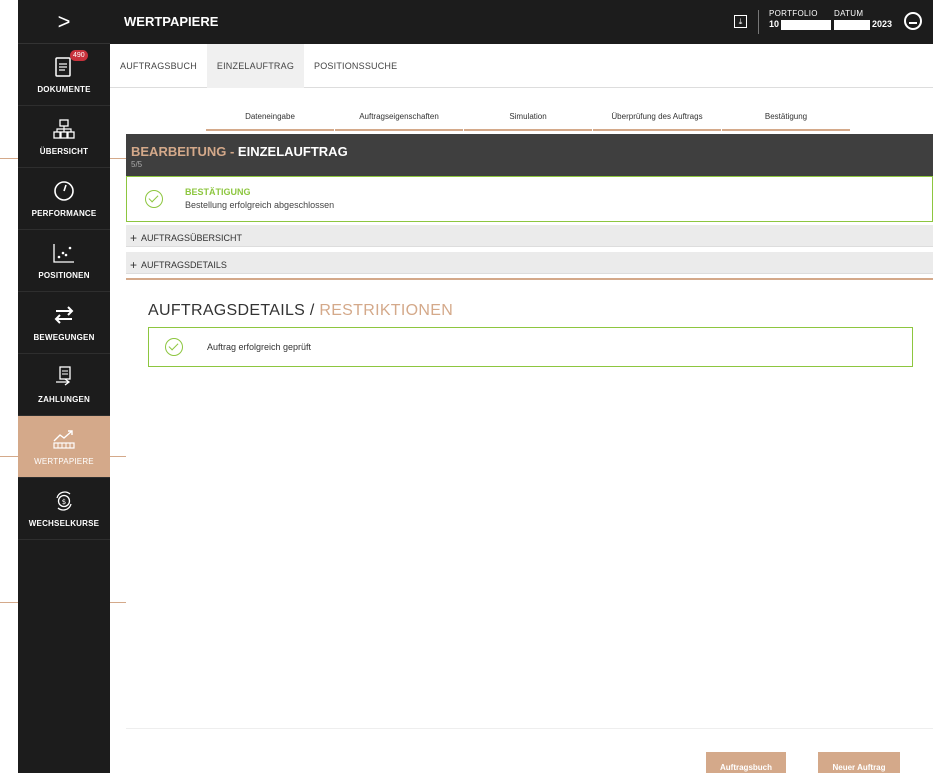 Image resolution: width=933 pixels, height=773 pixels. Describe the element at coordinates (137, 164) in the screenshot. I see `step-counter: 5/5` at that location.